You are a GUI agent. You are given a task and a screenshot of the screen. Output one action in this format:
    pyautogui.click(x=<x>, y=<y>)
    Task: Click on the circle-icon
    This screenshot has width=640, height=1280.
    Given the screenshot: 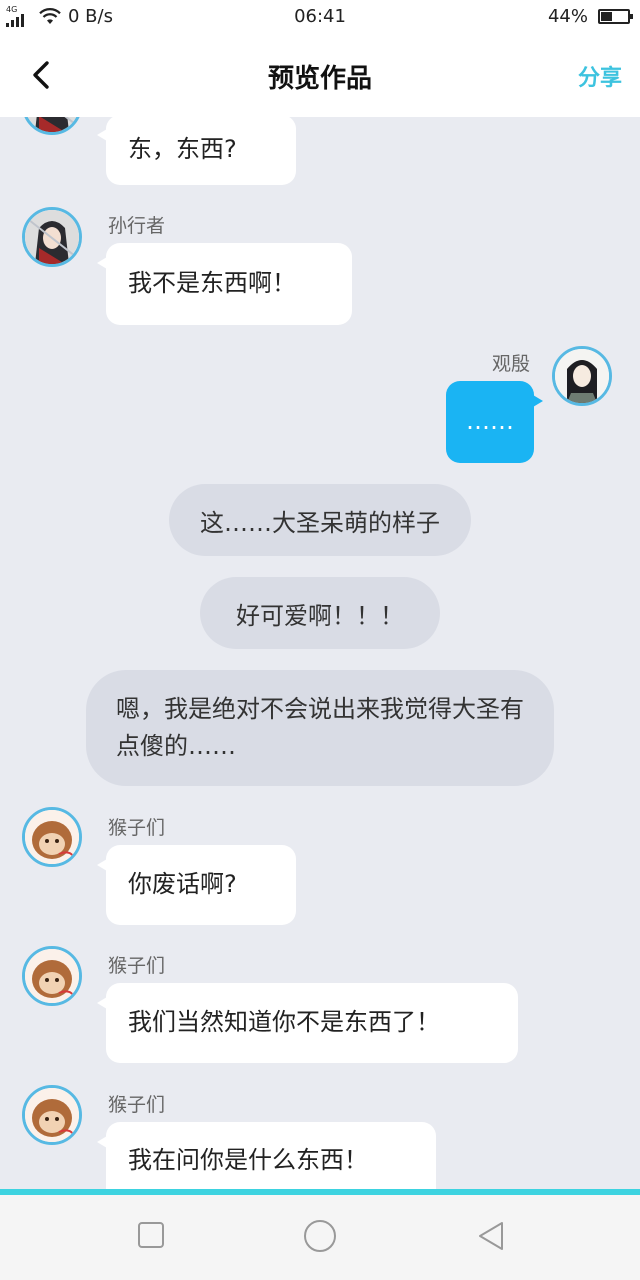 What is the action you would take?
    pyautogui.click(x=320, y=1236)
    